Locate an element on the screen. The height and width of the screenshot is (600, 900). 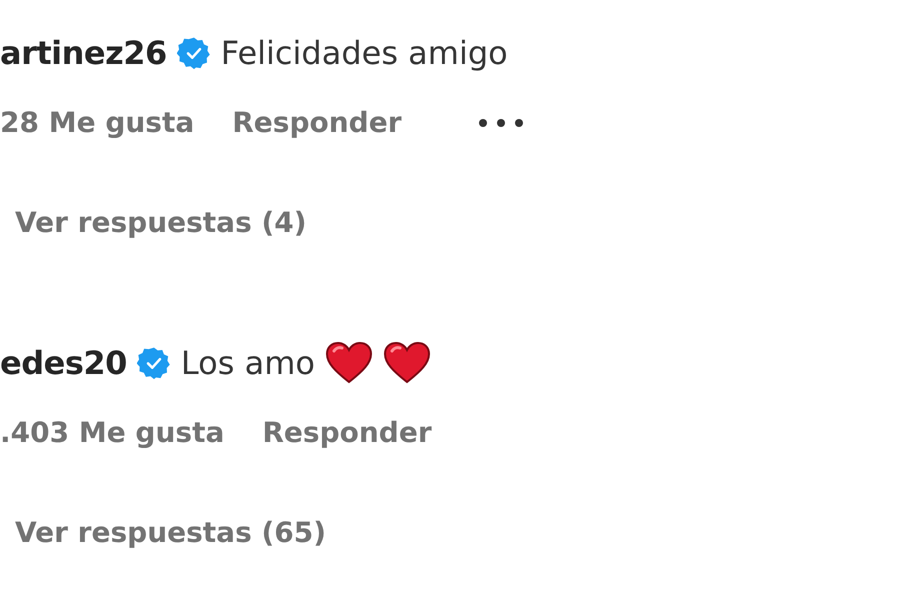
comment-text: Felicidades amigo is located at coordinates (364, 53).